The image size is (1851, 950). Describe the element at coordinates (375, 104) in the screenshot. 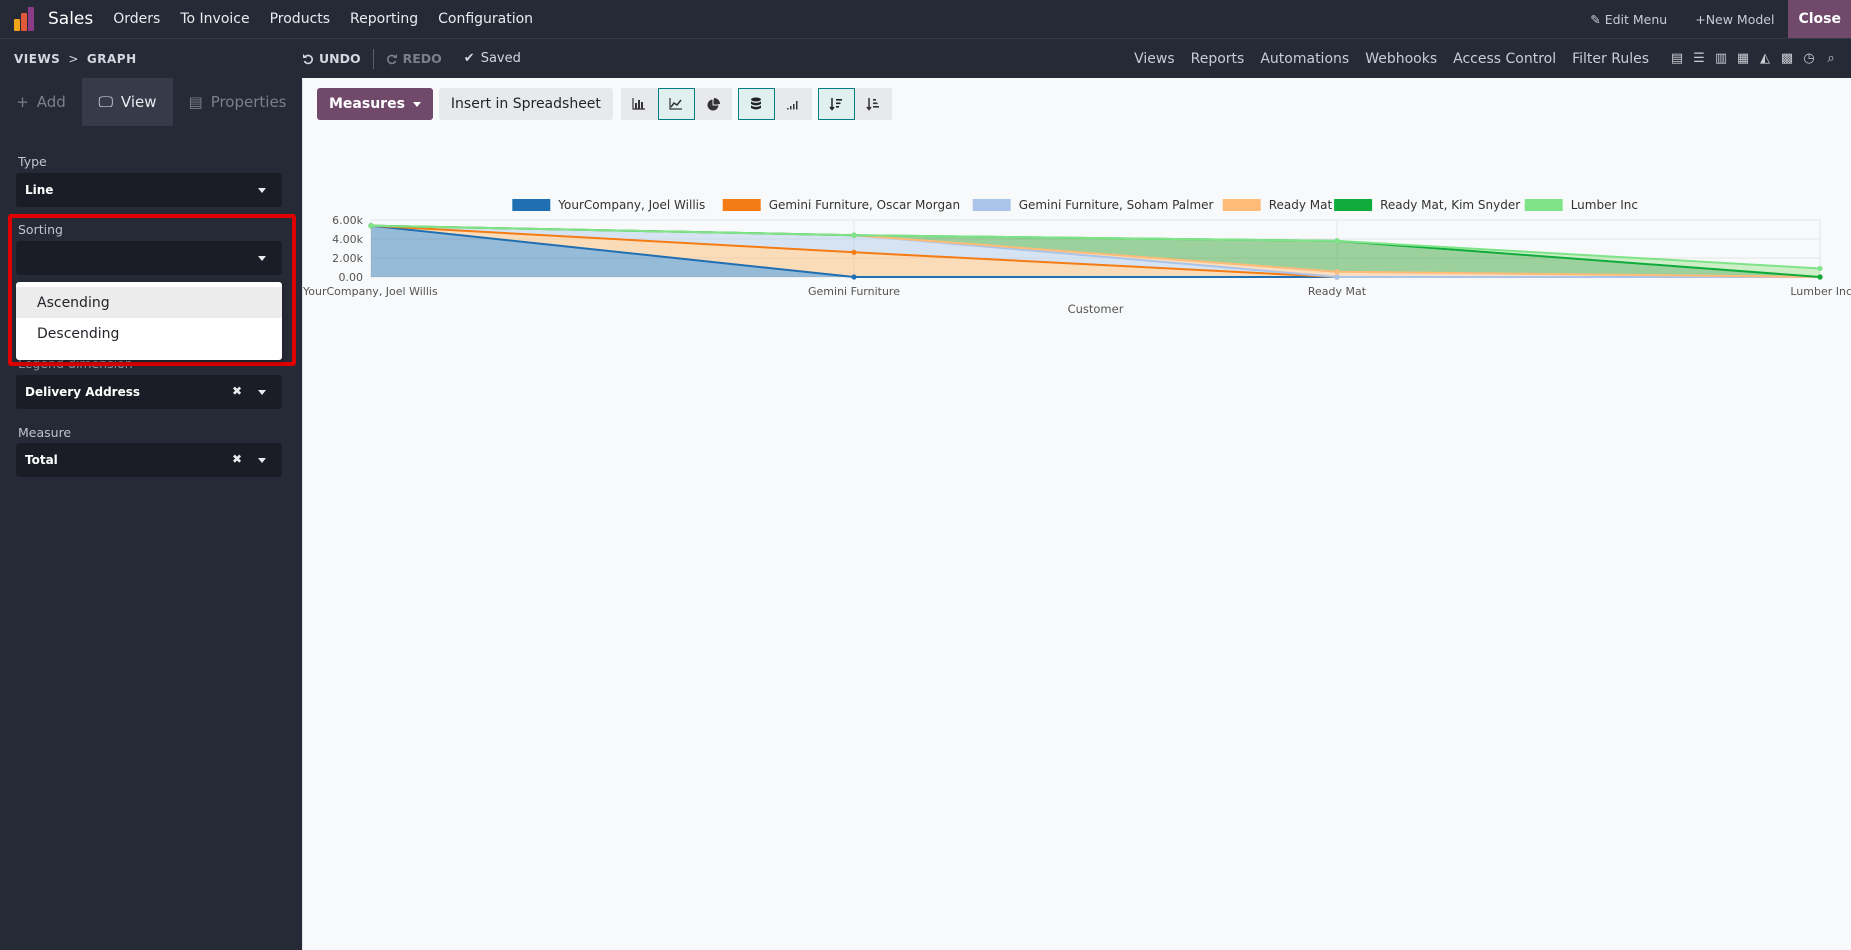

I see `measures-button: Measures` at that location.